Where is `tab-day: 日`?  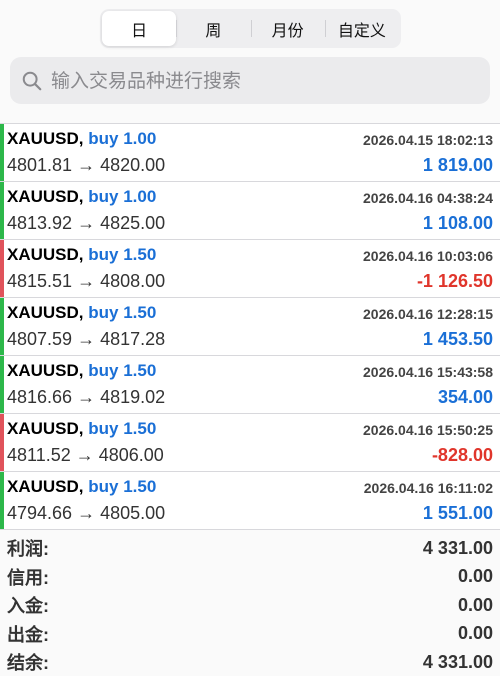
tab-day: 日 is located at coordinates (139, 28).